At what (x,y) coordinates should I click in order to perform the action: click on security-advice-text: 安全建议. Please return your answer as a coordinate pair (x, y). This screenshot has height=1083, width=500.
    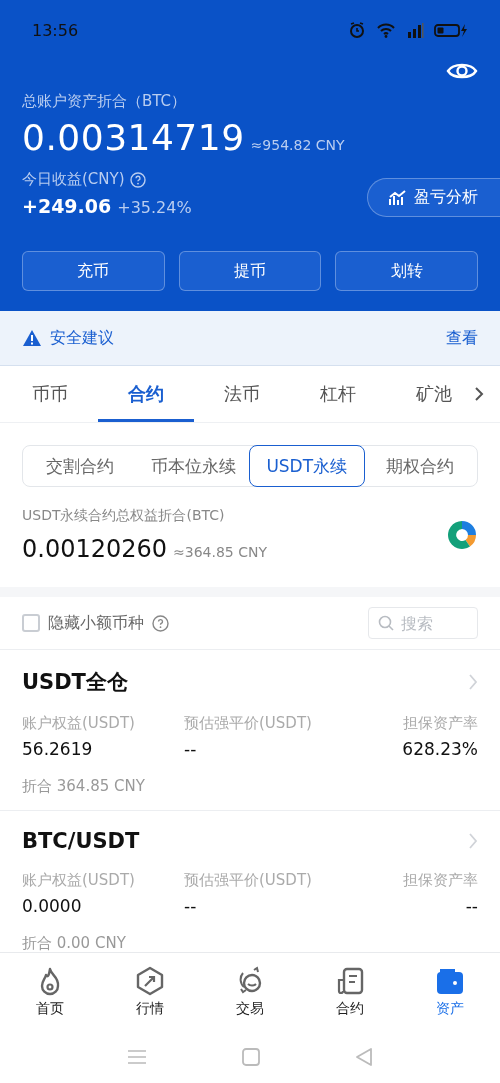
    Looking at the image, I should click on (82, 338).